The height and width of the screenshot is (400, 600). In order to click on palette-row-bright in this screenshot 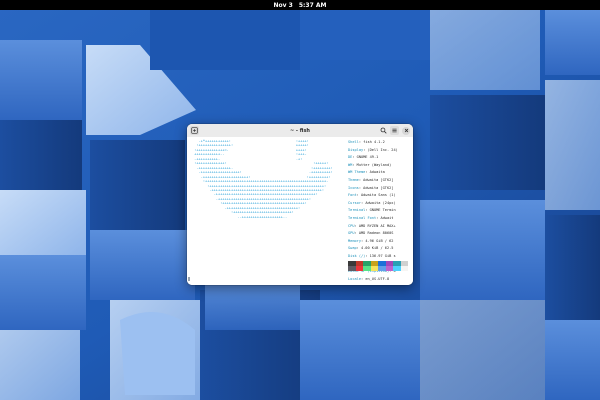, I will do `click(378, 268)`.